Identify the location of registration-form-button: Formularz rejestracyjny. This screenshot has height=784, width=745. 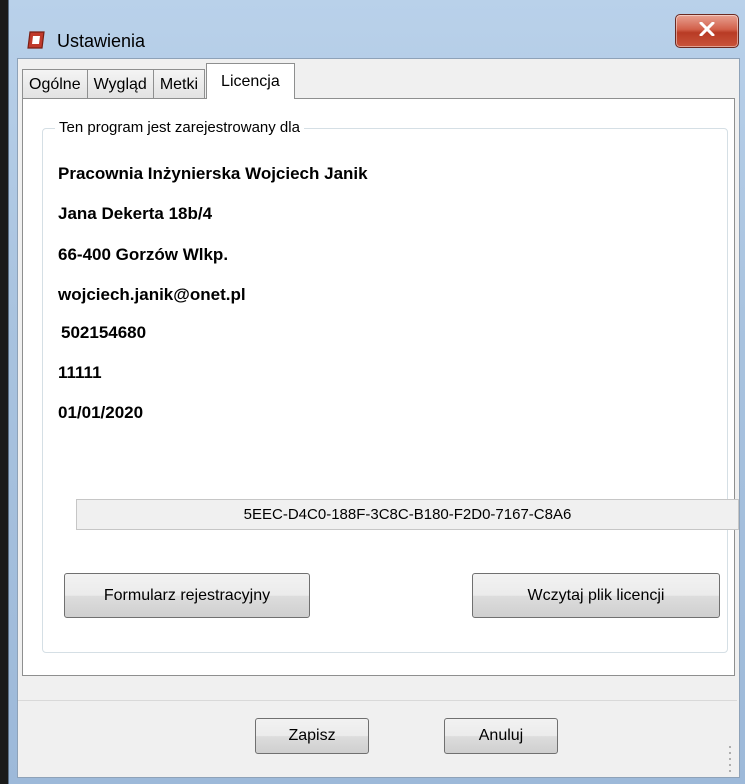
(187, 595).